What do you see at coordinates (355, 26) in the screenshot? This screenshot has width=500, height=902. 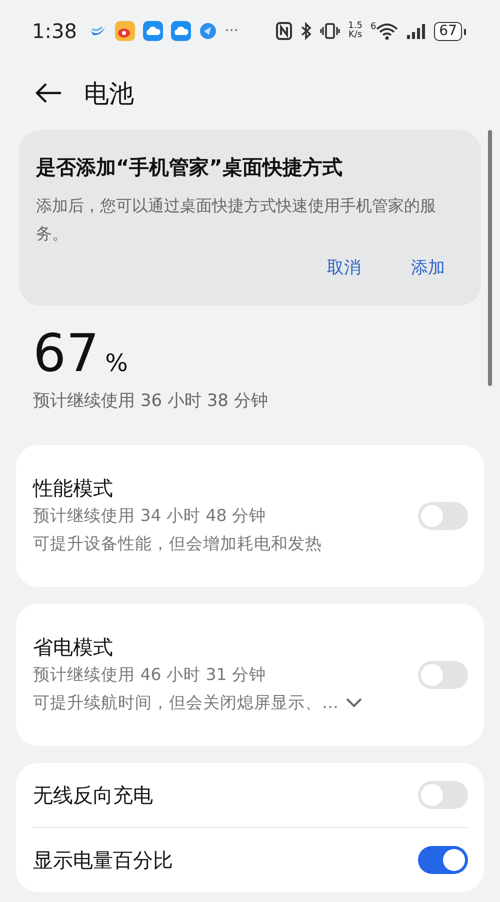 I see `speed-value: 1.5` at bounding box center [355, 26].